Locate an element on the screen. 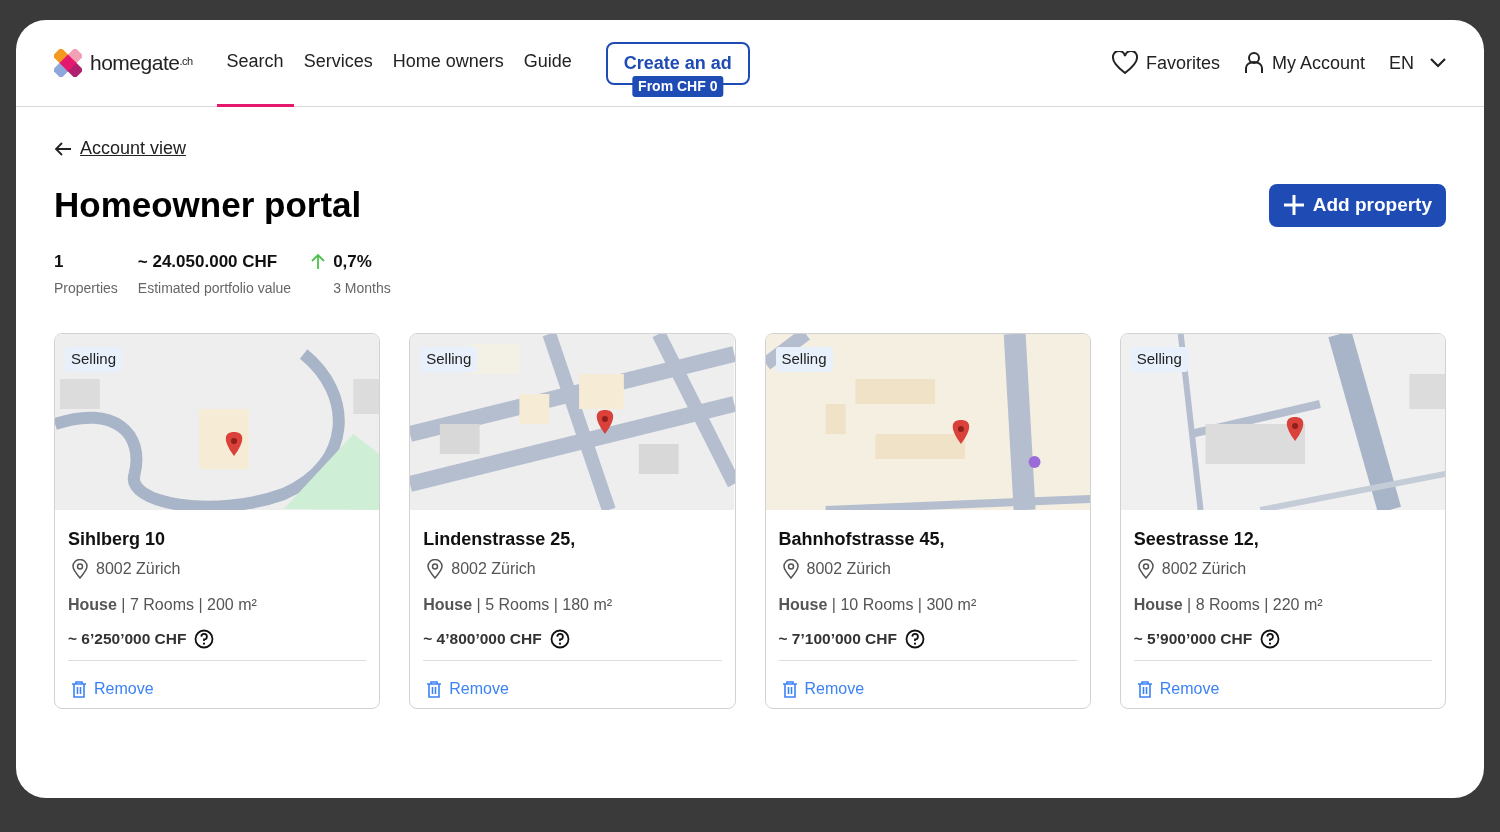 The height and width of the screenshot is (832, 1500). property-specs: House | 10 Rooms | 300 m² is located at coordinates (878, 605).